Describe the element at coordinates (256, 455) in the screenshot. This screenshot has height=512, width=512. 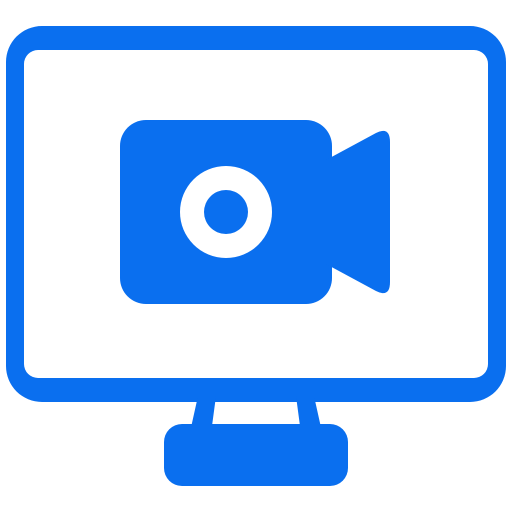
I see `monitor-stand-base` at that location.